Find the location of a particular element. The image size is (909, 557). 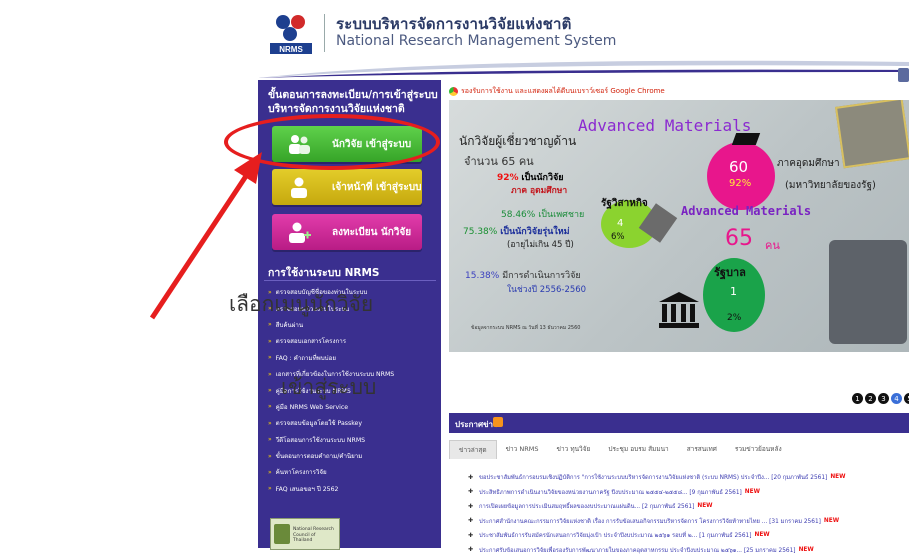

top-right-corner-button is located at coordinates (903, 75).